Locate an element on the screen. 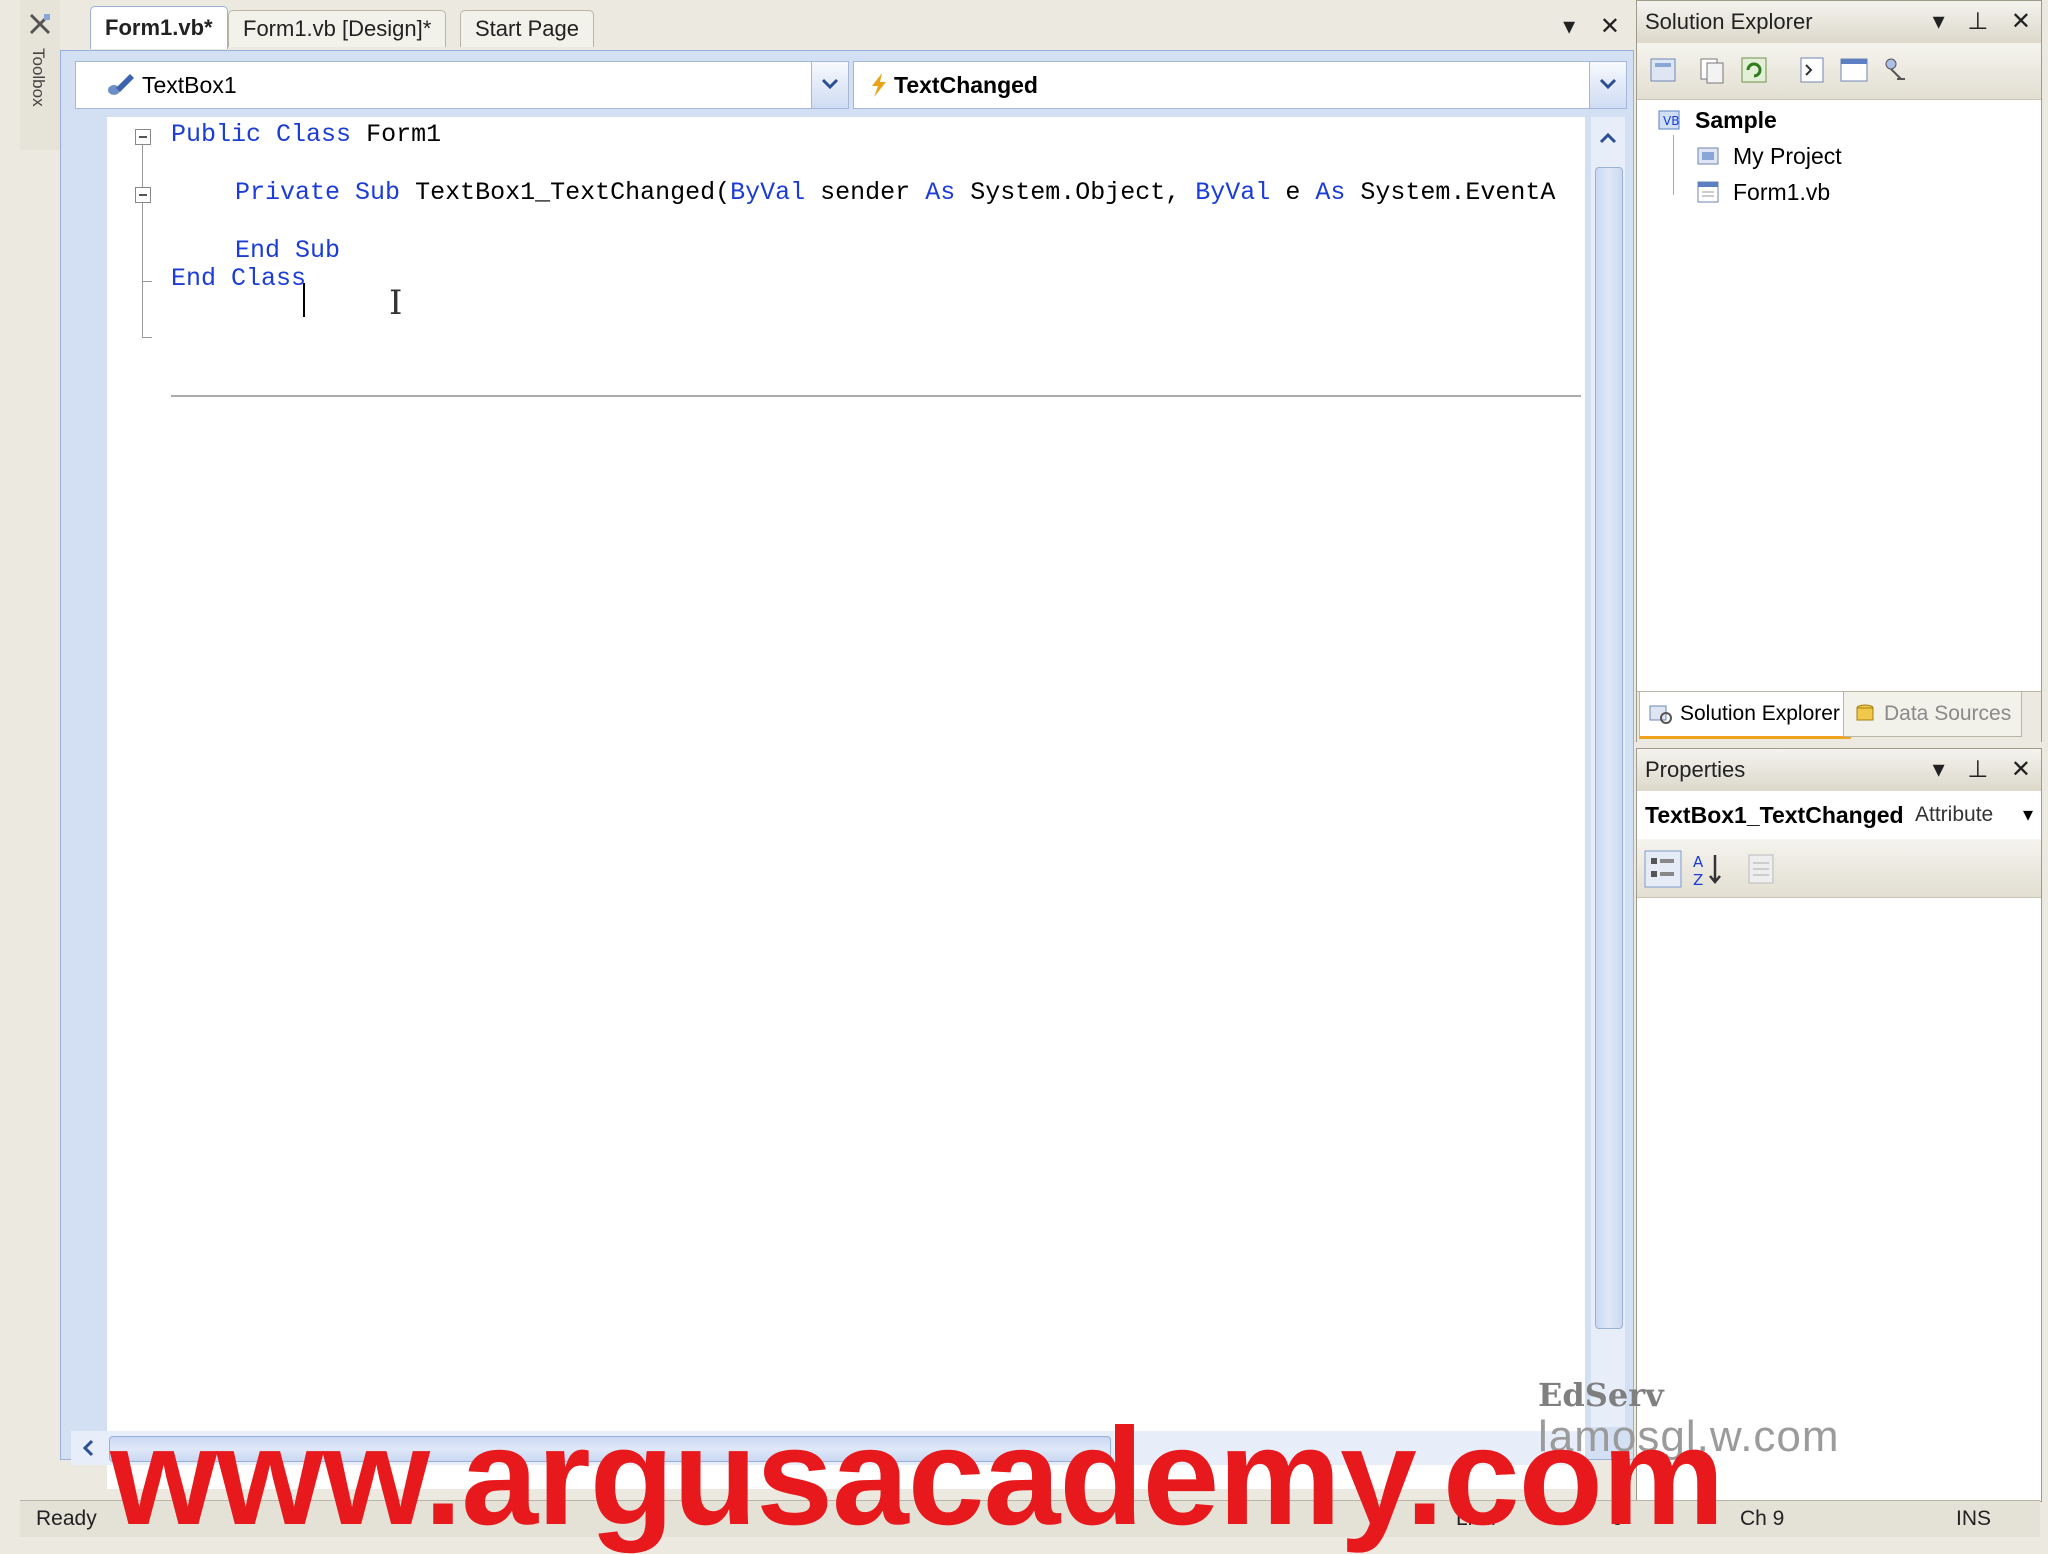  svg-text: VB is located at coordinates (1671, 121).